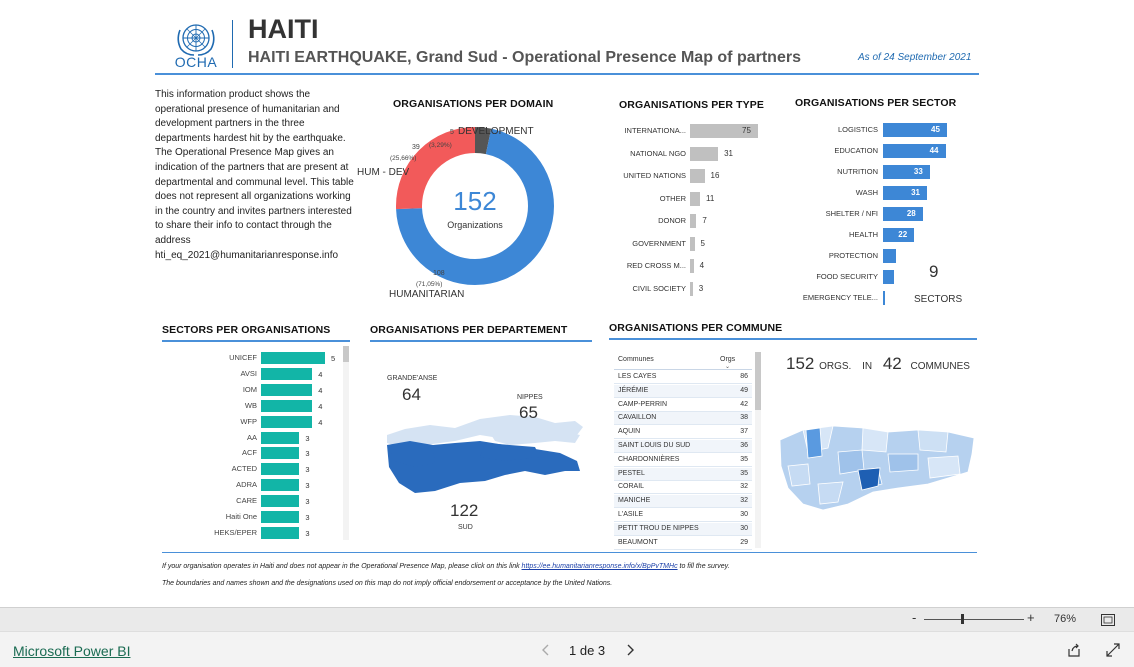  I want to click on commune-scroll-thumb, so click(758, 381).